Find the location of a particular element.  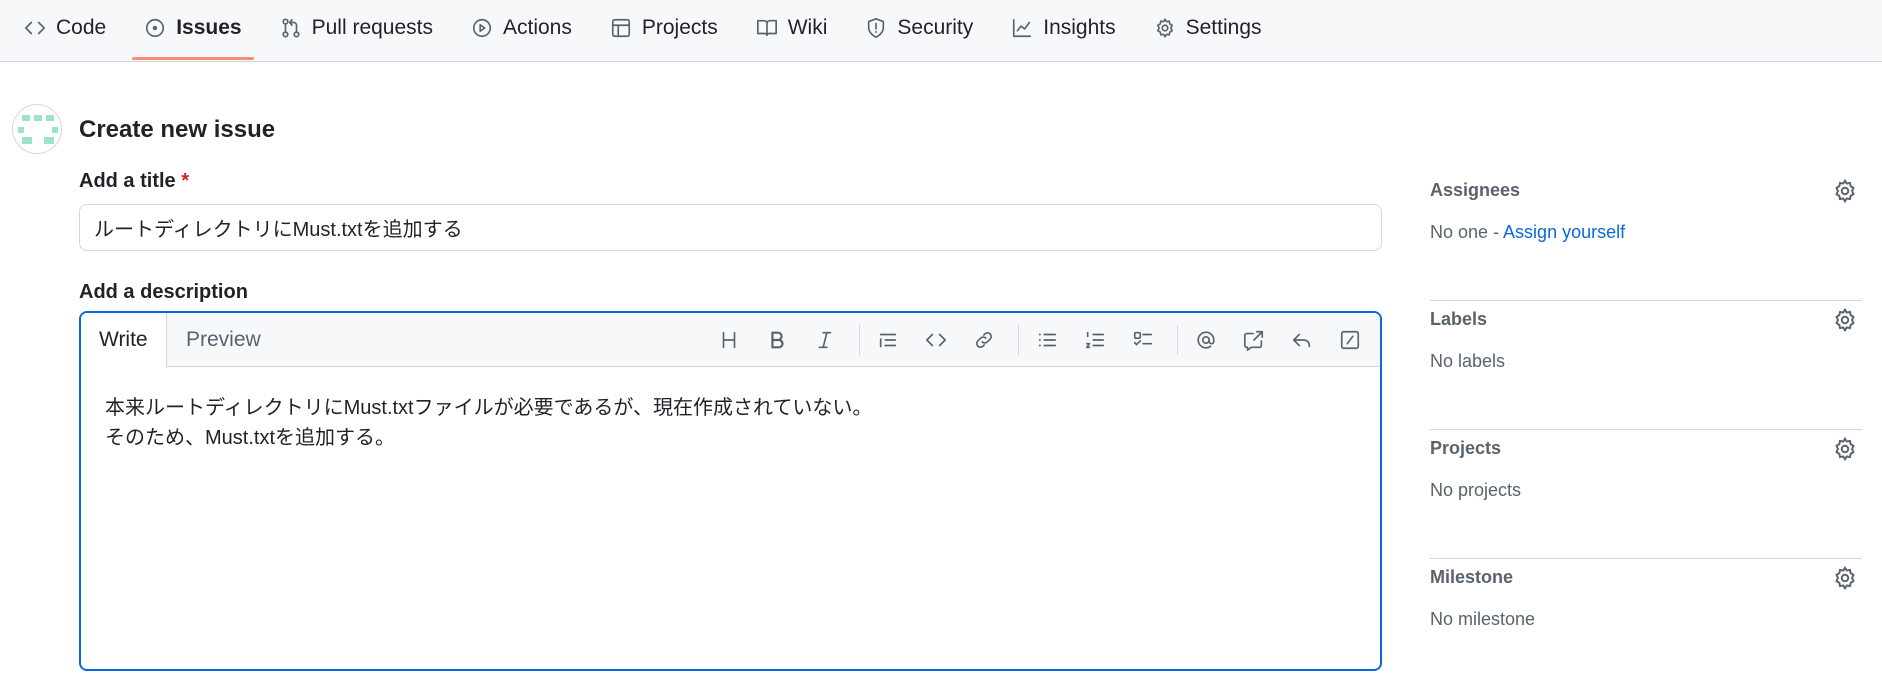

labels-value: No labels is located at coordinates (1468, 361).